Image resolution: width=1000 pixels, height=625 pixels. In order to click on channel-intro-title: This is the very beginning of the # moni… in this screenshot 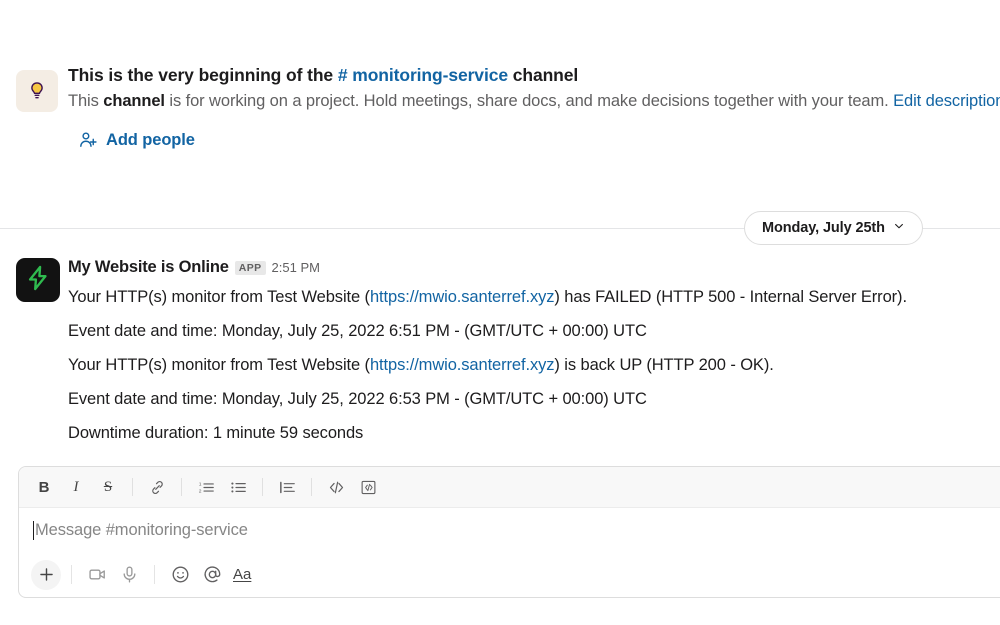, I will do `click(534, 75)`.